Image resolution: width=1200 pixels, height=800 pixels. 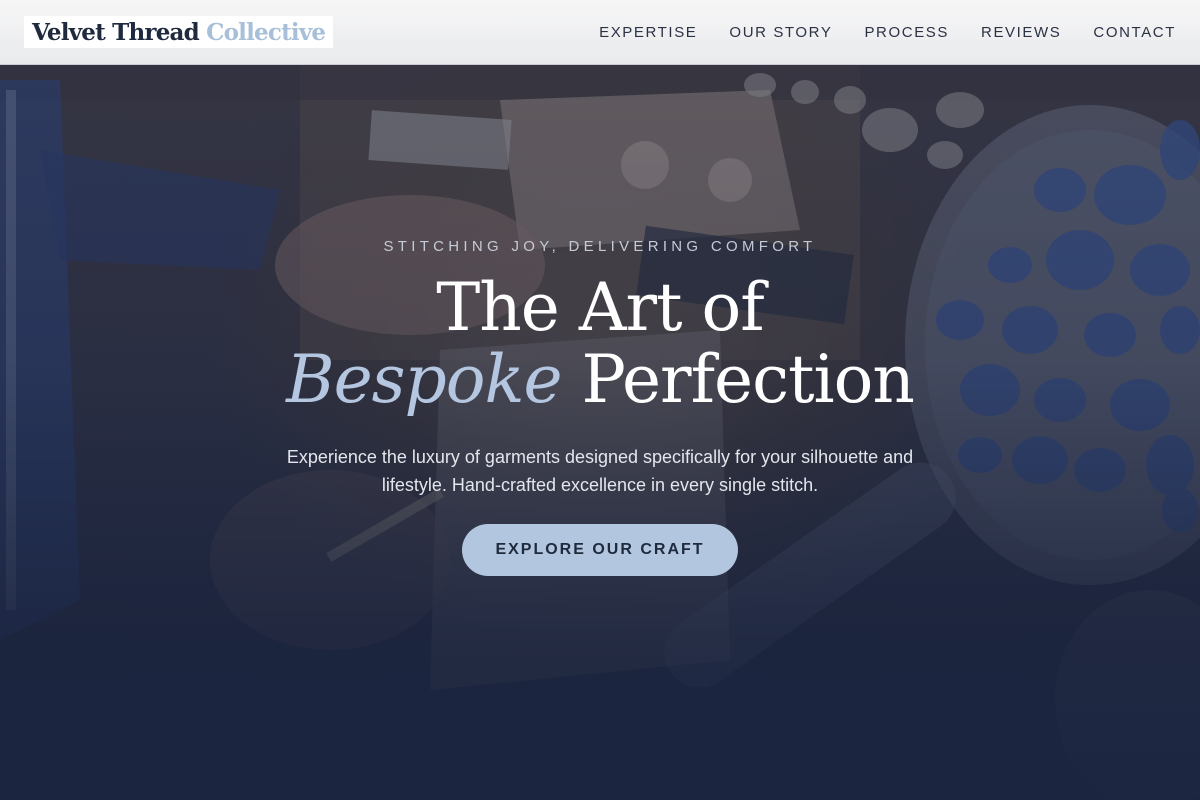 I want to click on hero-eyebrow: STITCHING JOY, DELIVERING COMFORT, so click(x=600, y=246).